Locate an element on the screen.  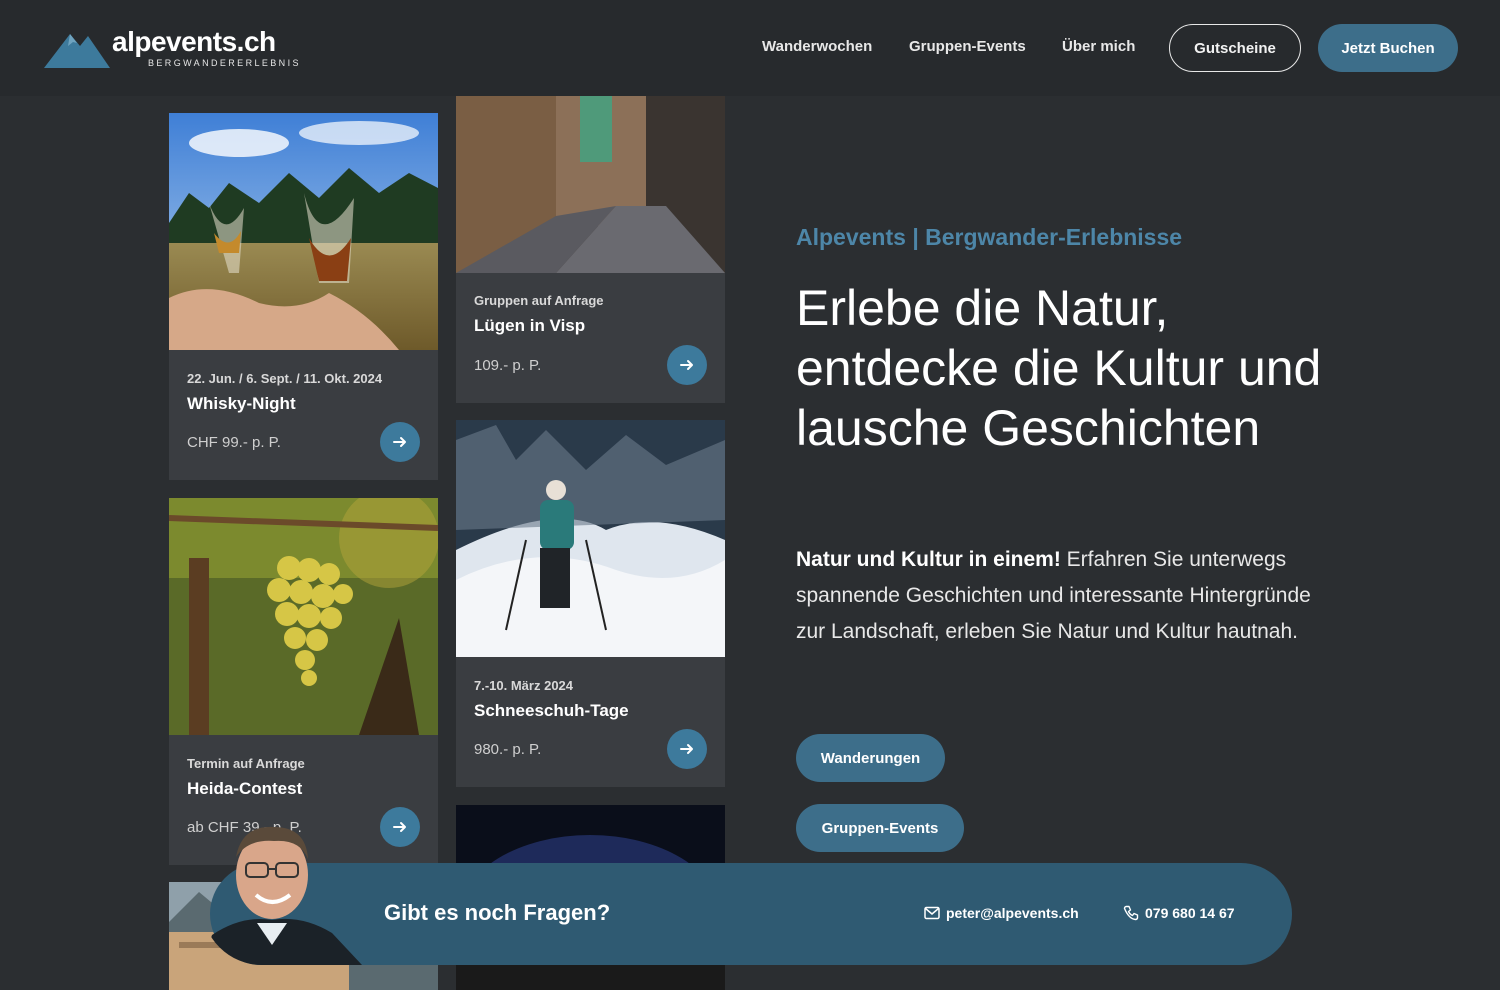
card-image-alley is located at coordinates (590, 184).